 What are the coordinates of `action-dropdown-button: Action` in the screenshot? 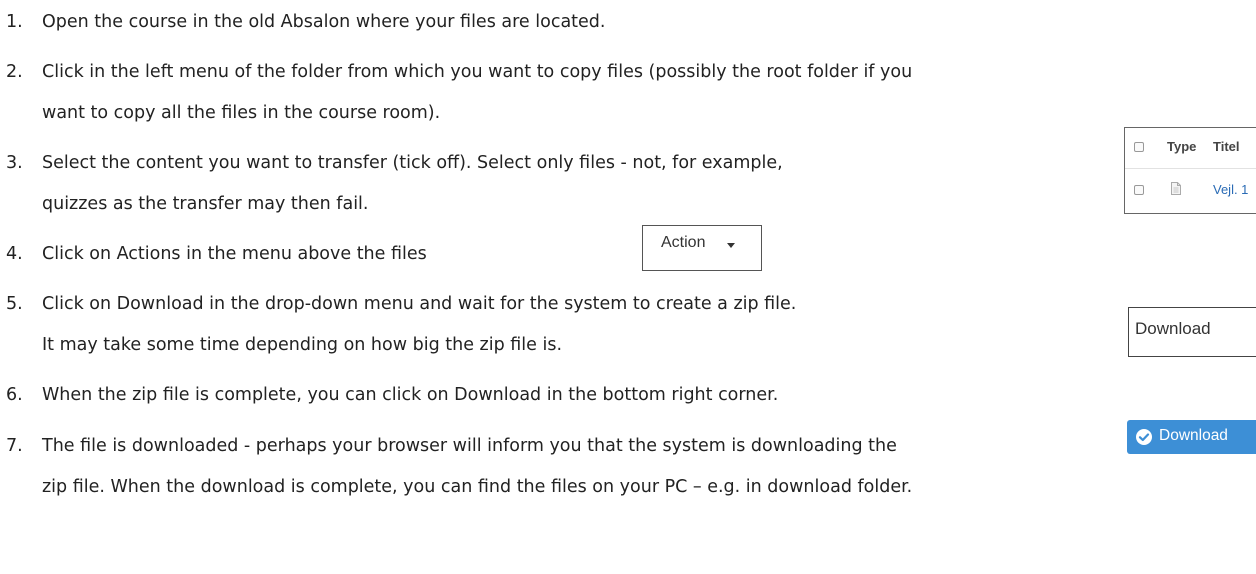 It's located at (702, 248).